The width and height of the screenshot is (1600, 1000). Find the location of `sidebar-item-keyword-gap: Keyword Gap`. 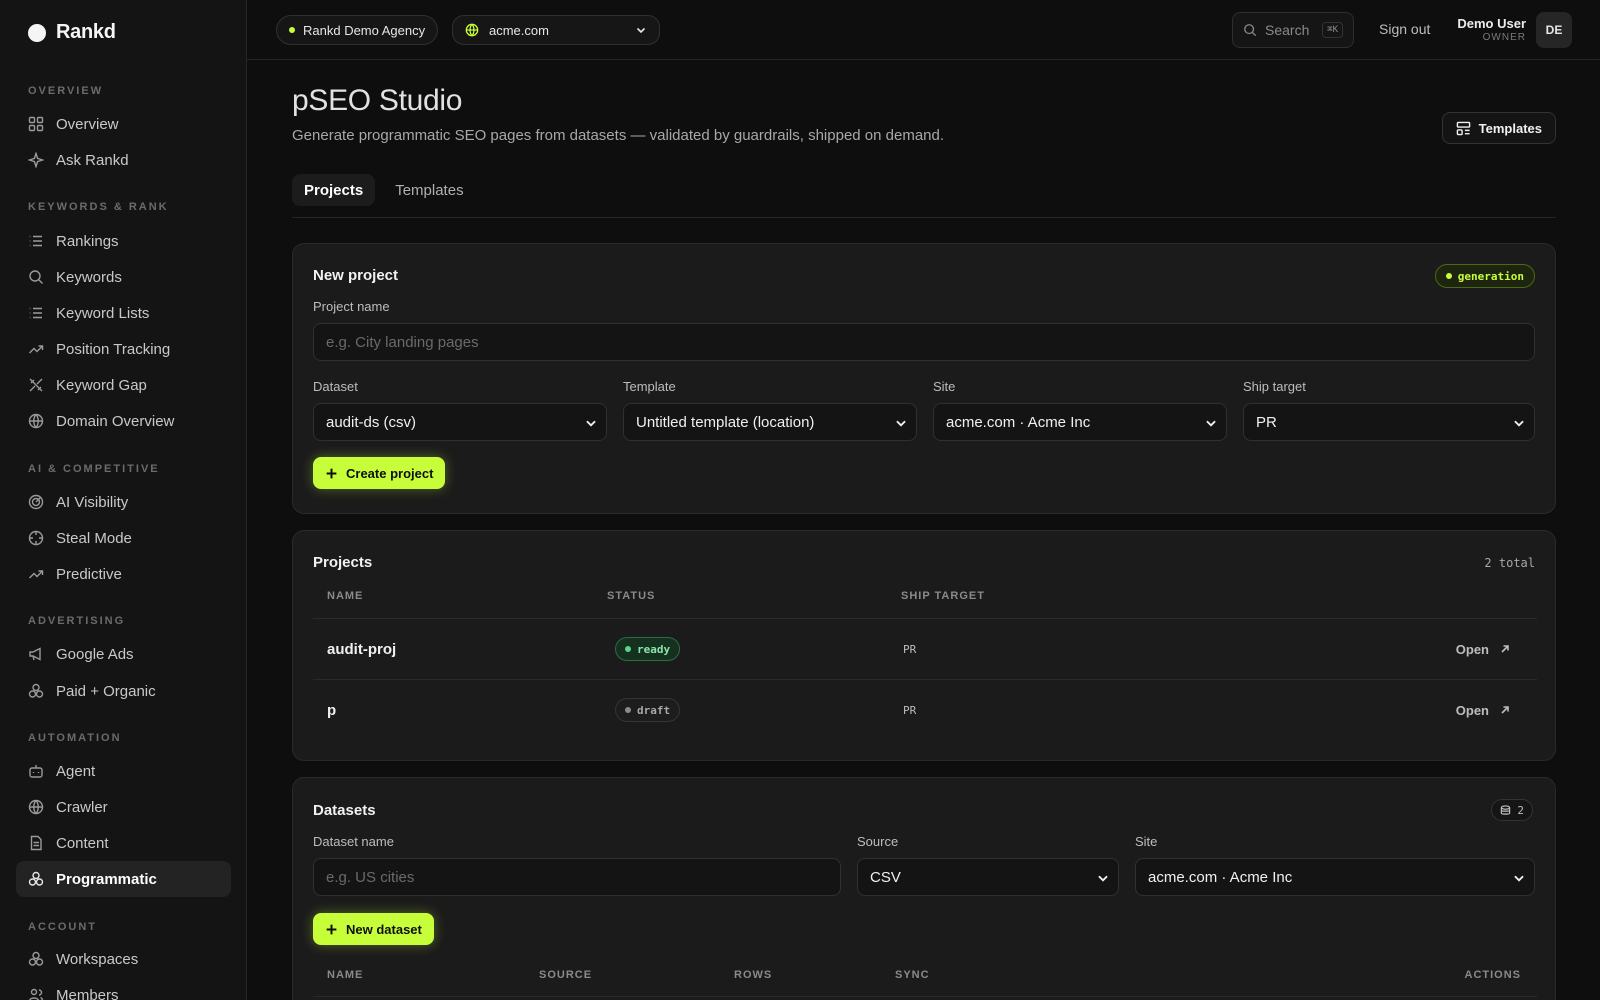

sidebar-item-keyword-gap: Keyword Gap is located at coordinates (123, 385).